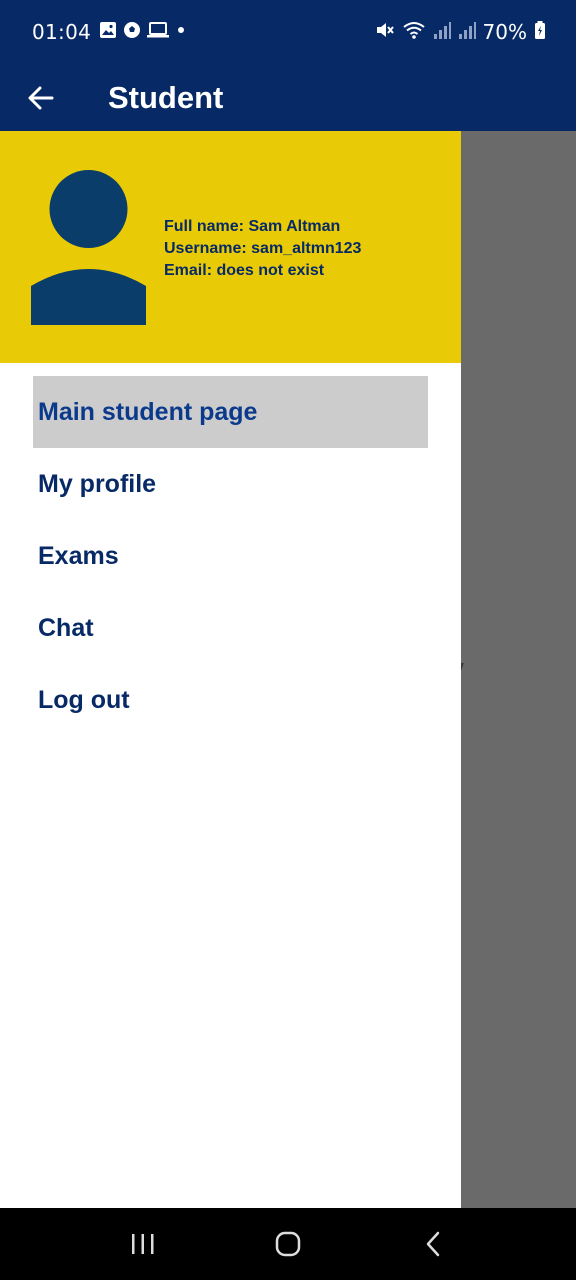 This screenshot has width=576, height=1280. Describe the element at coordinates (540, 32) in the screenshot. I see `battery-icon` at that location.